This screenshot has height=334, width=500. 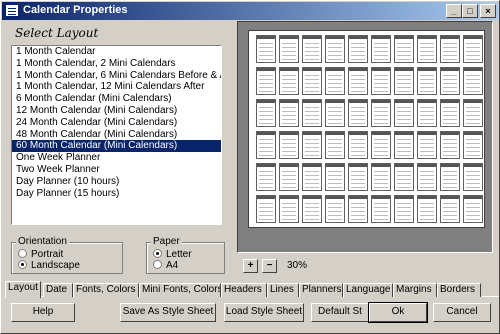 What do you see at coordinates (462, 312) in the screenshot?
I see `cancel-button: Cancel` at bounding box center [462, 312].